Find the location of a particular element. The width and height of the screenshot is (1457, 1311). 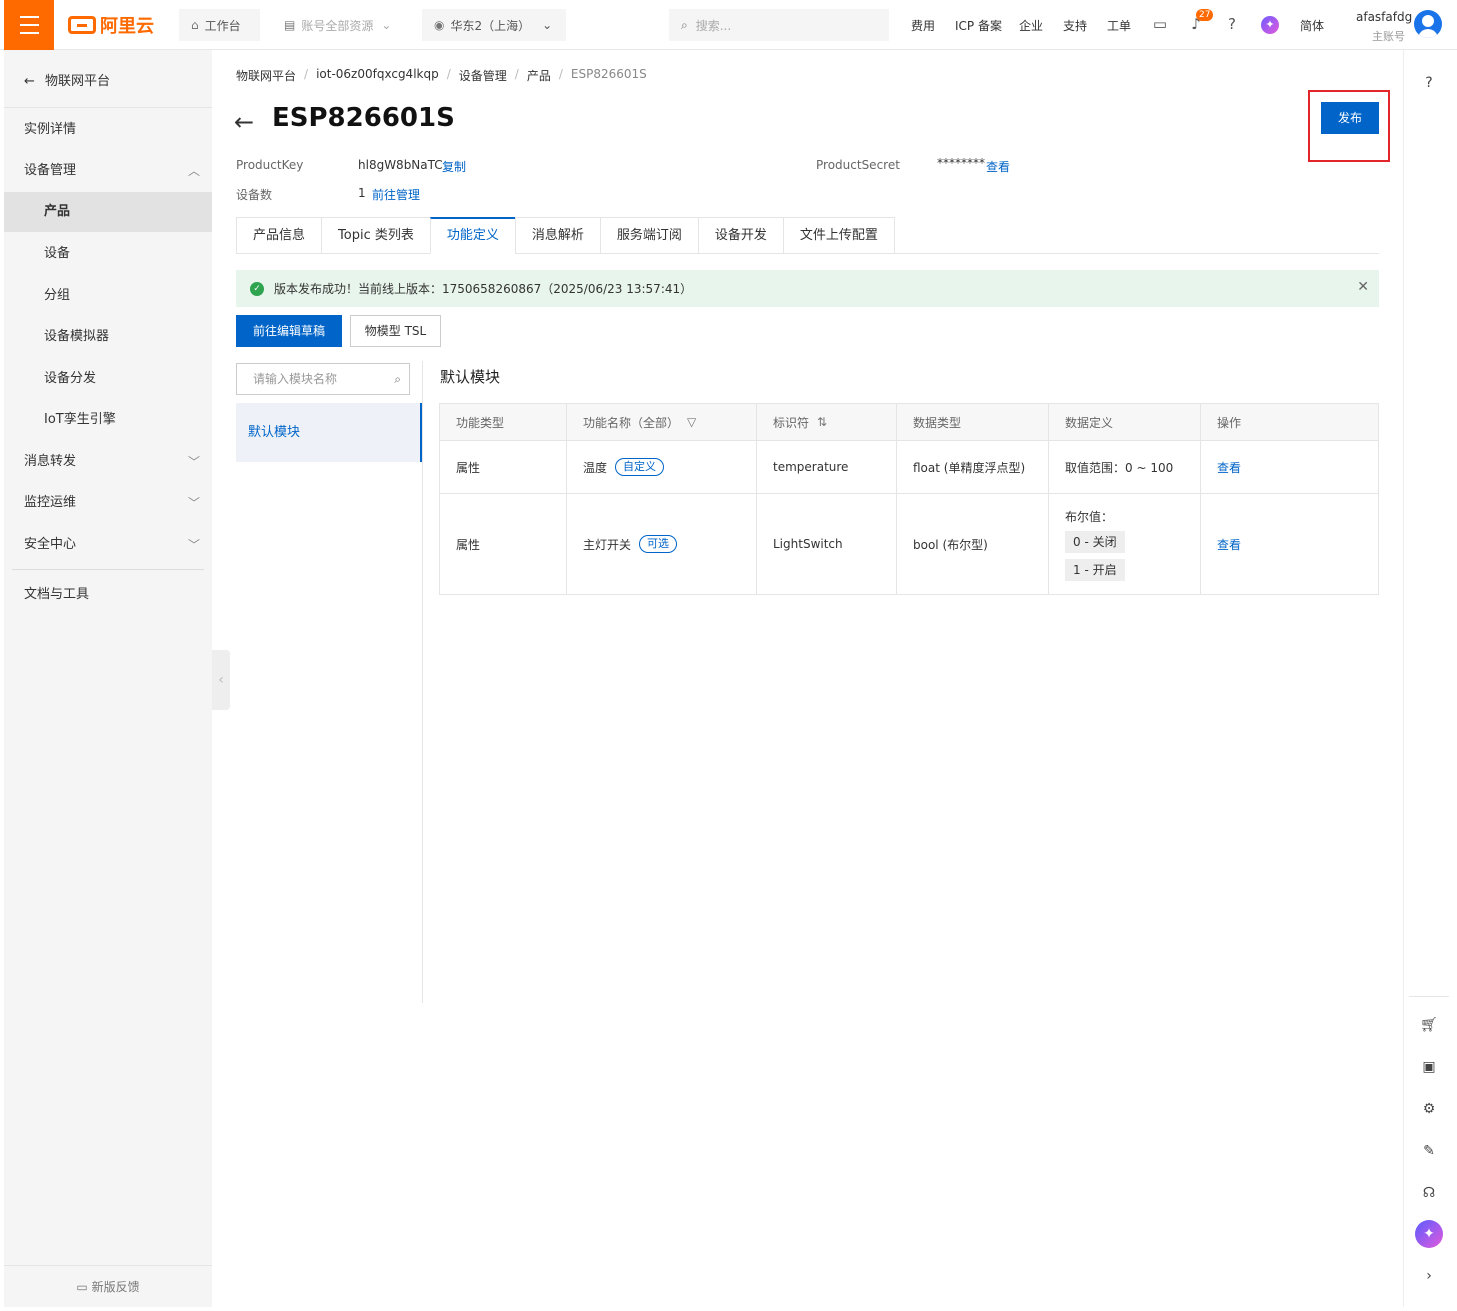

header-cell: 功能名称（全部） ▽ is located at coordinates (662, 422).